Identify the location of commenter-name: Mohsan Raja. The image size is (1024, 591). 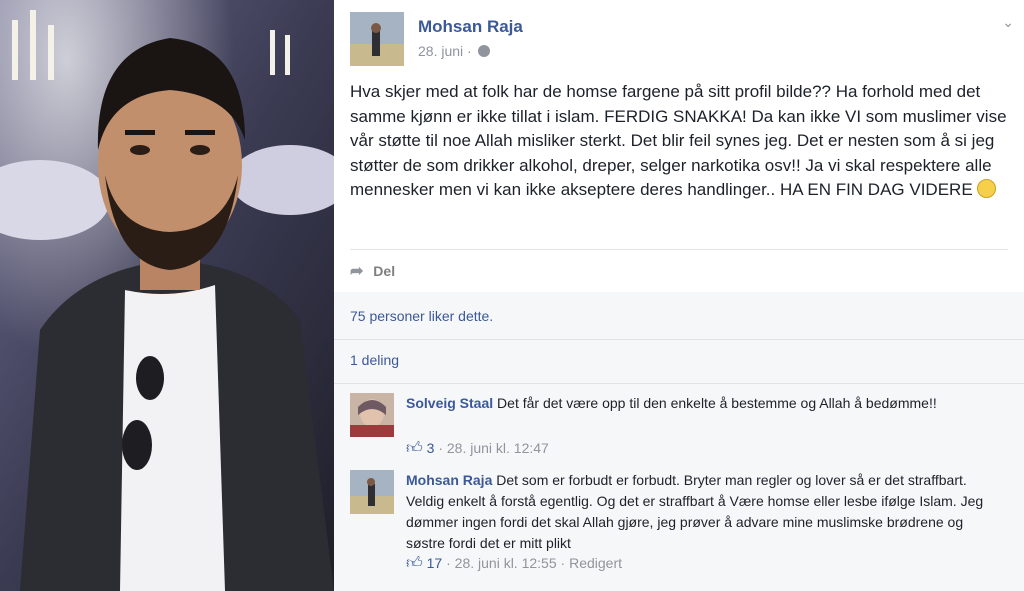
(449, 480).